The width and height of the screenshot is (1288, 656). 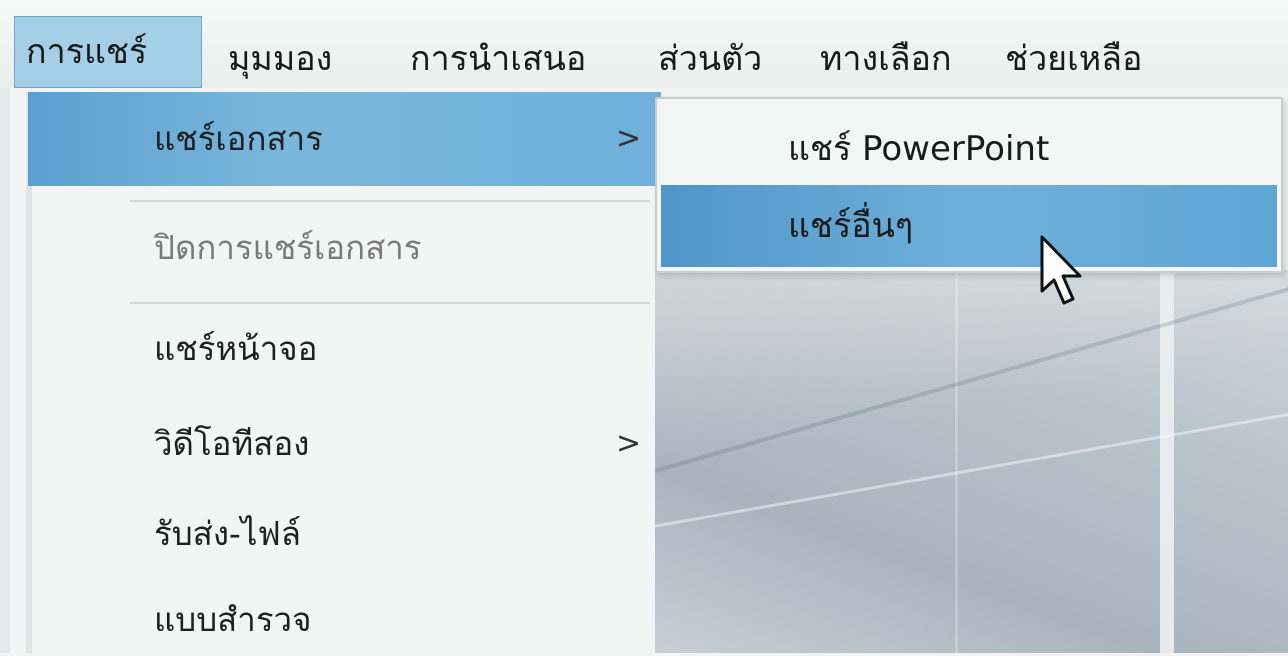 I want to click on menu-item-stop-sharing-document: ปิดการแชร์เอกสาร, so click(x=344, y=248).